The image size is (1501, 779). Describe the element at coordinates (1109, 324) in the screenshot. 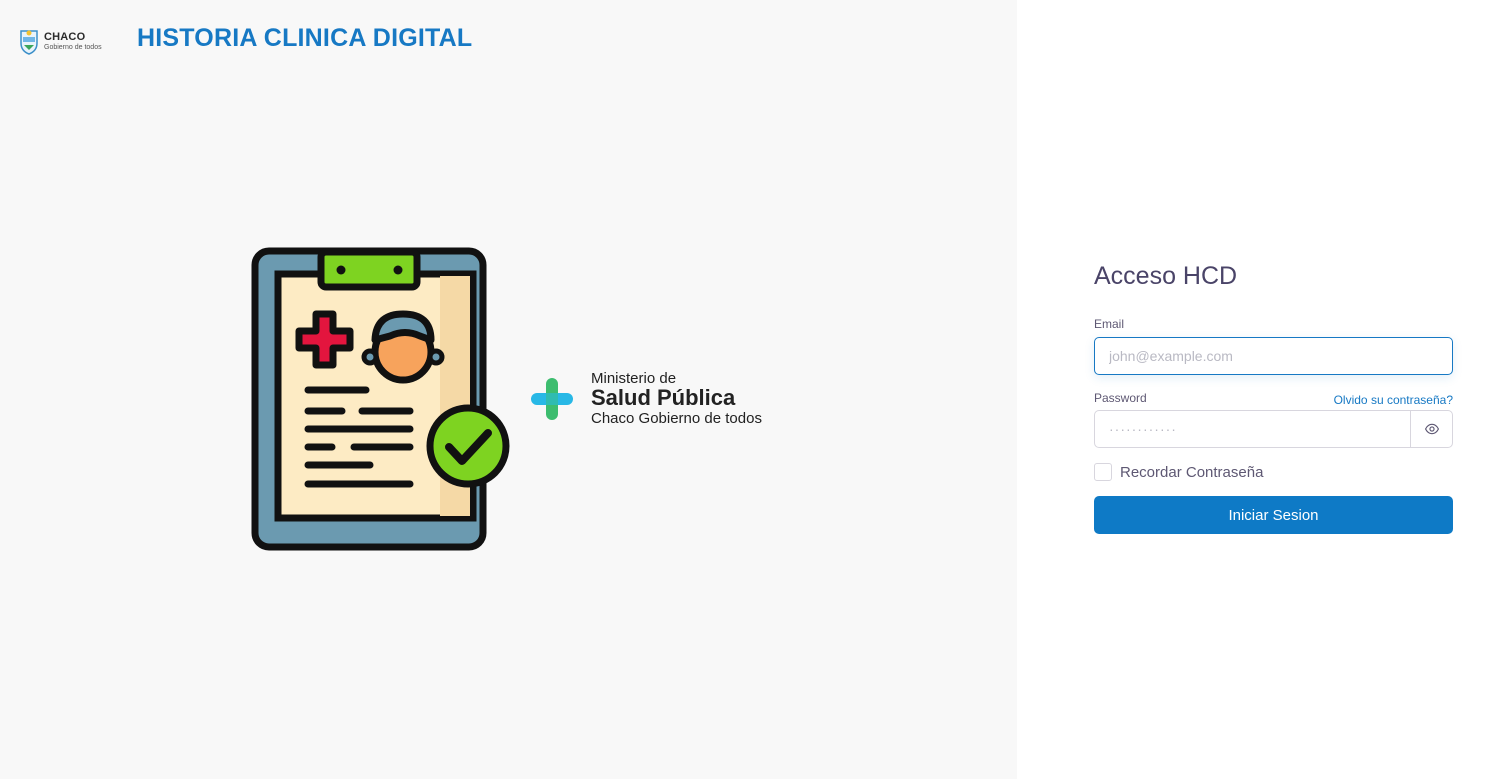

I see `email-label: Email` at that location.